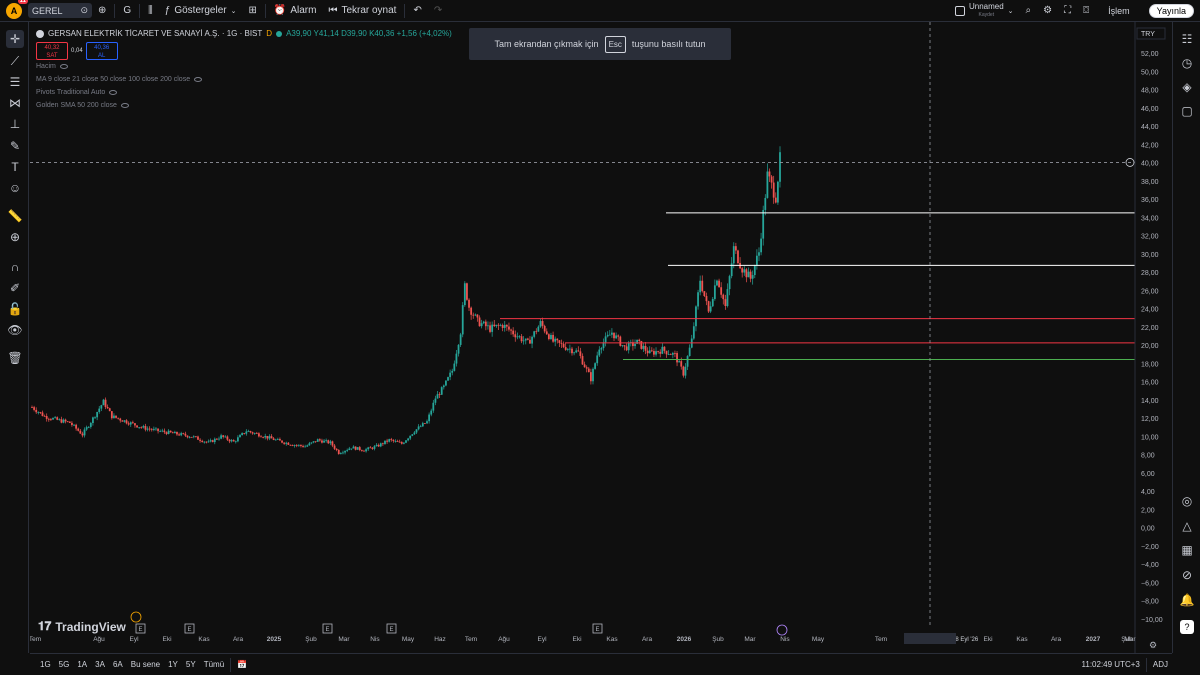  I want to click on sell-button: 40,32 SAT, so click(52, 51).